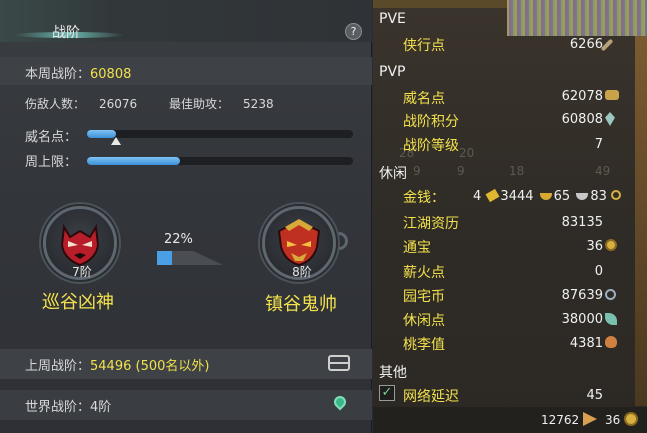  What do you see at coordinates (477, 196) in the screenshot?
I see `money-gold-bar-value: 4` at bounding box center [477, 196].